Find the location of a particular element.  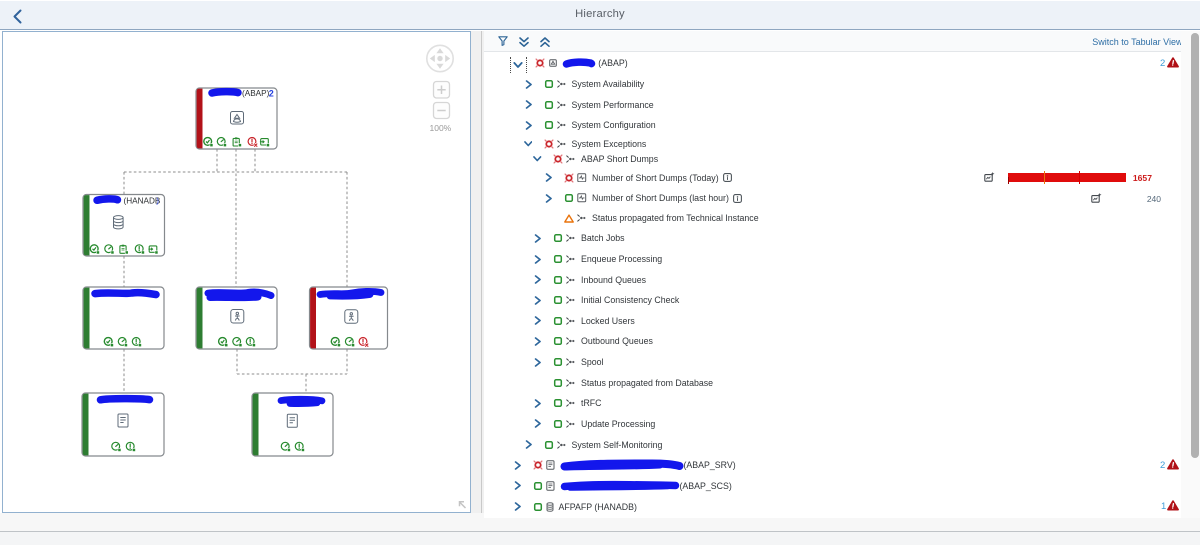

svg-text: 100% is located at coordinates (441, 128).